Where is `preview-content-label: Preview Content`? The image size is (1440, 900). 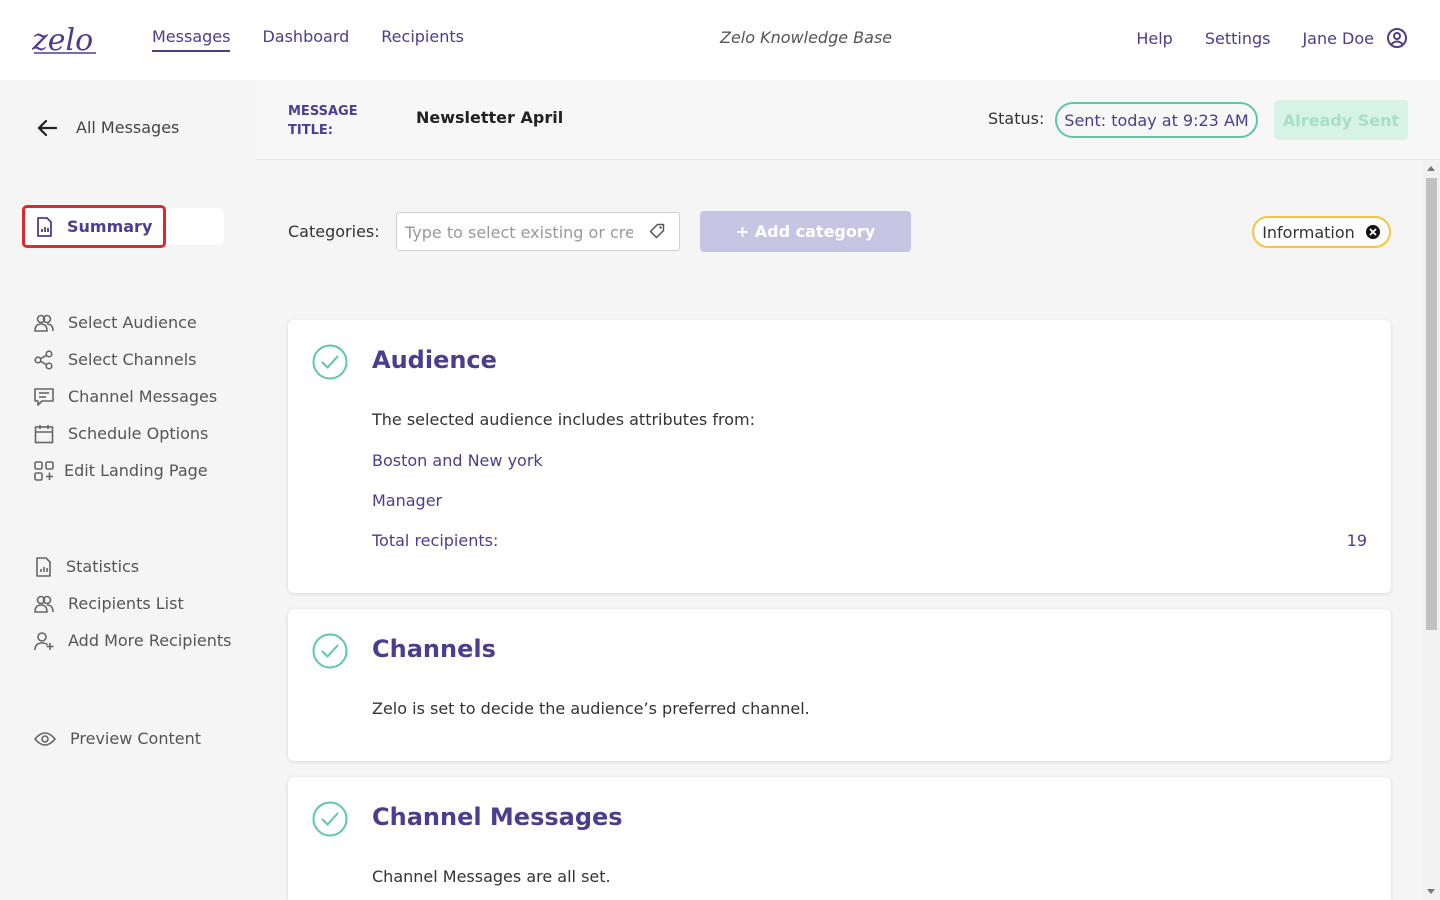 preview-content-label: Preview Content is located at coordinates (135, 738).